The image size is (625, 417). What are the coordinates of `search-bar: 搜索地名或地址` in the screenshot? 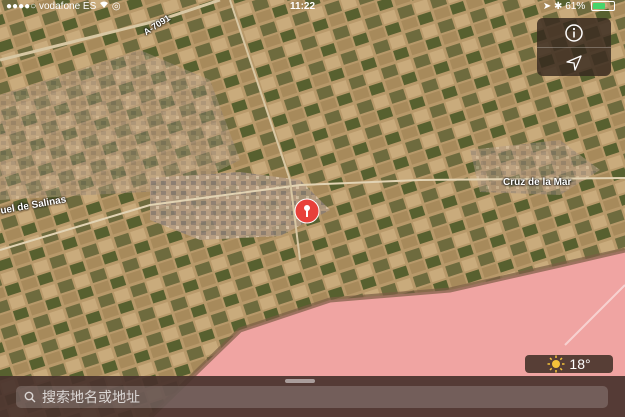 It's located at (312, 397).